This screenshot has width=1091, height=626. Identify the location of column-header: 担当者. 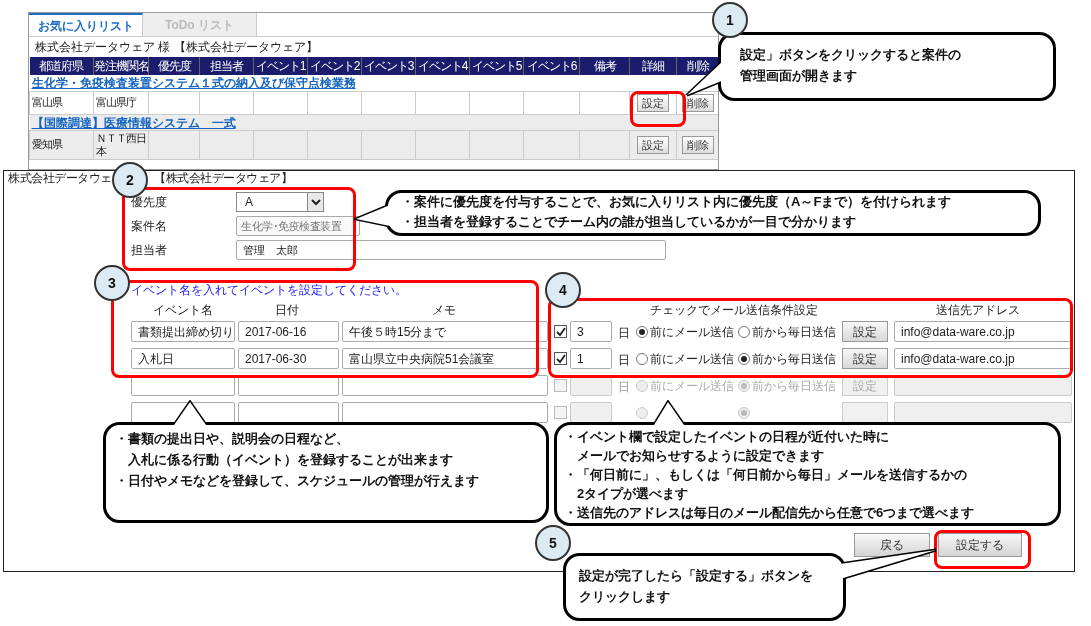
(226, 66).